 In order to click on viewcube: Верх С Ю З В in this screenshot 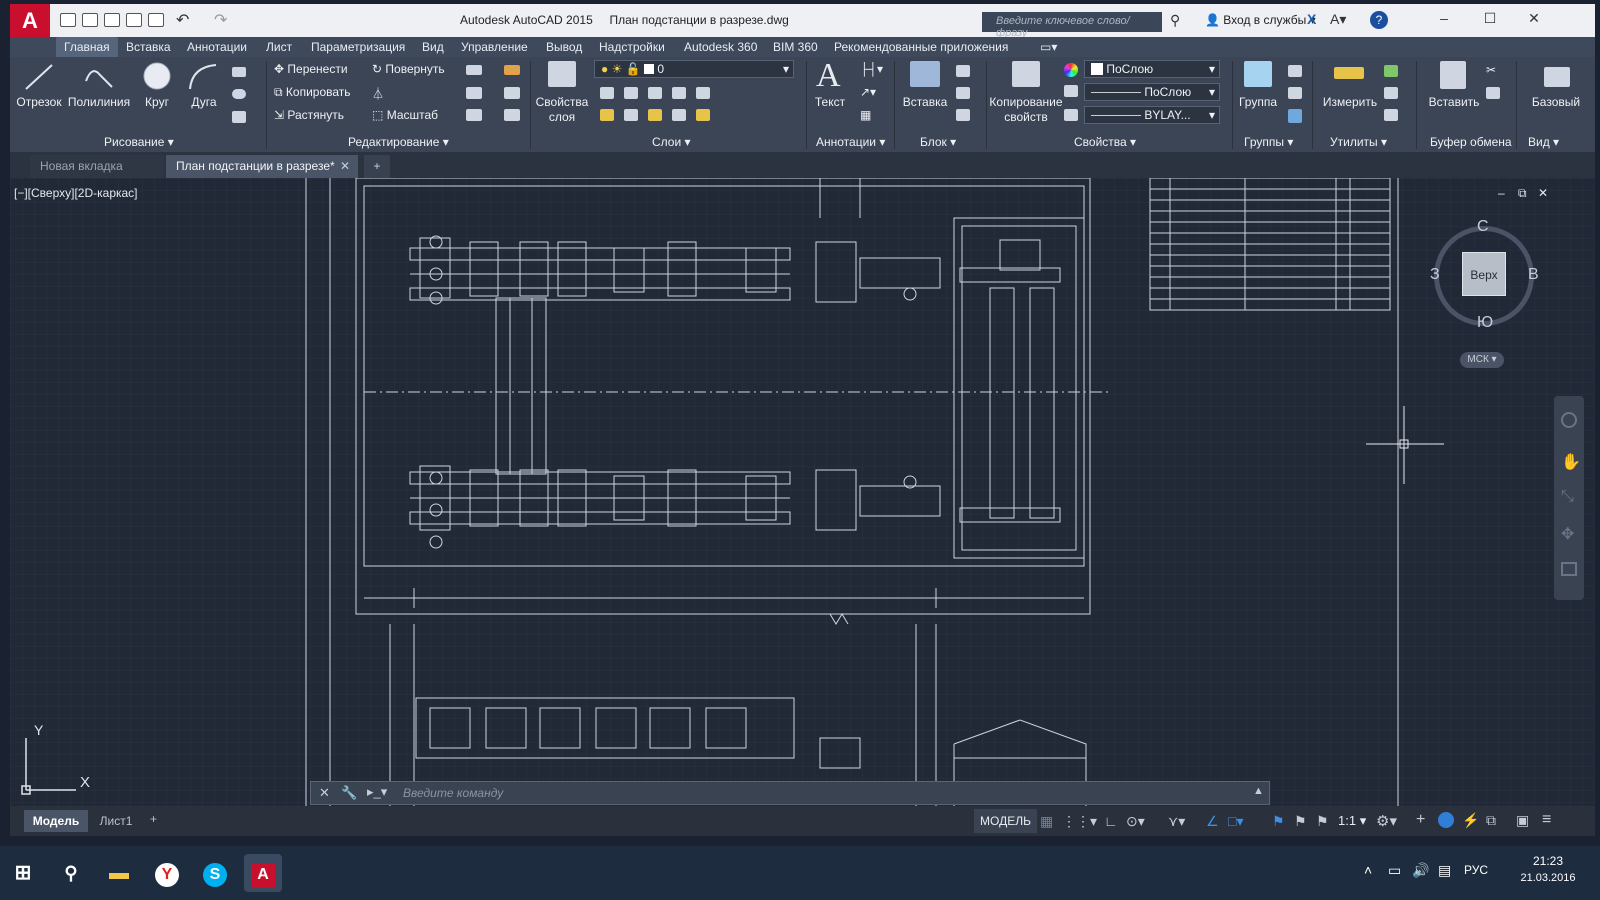, I will do `click(1484, 274)`.